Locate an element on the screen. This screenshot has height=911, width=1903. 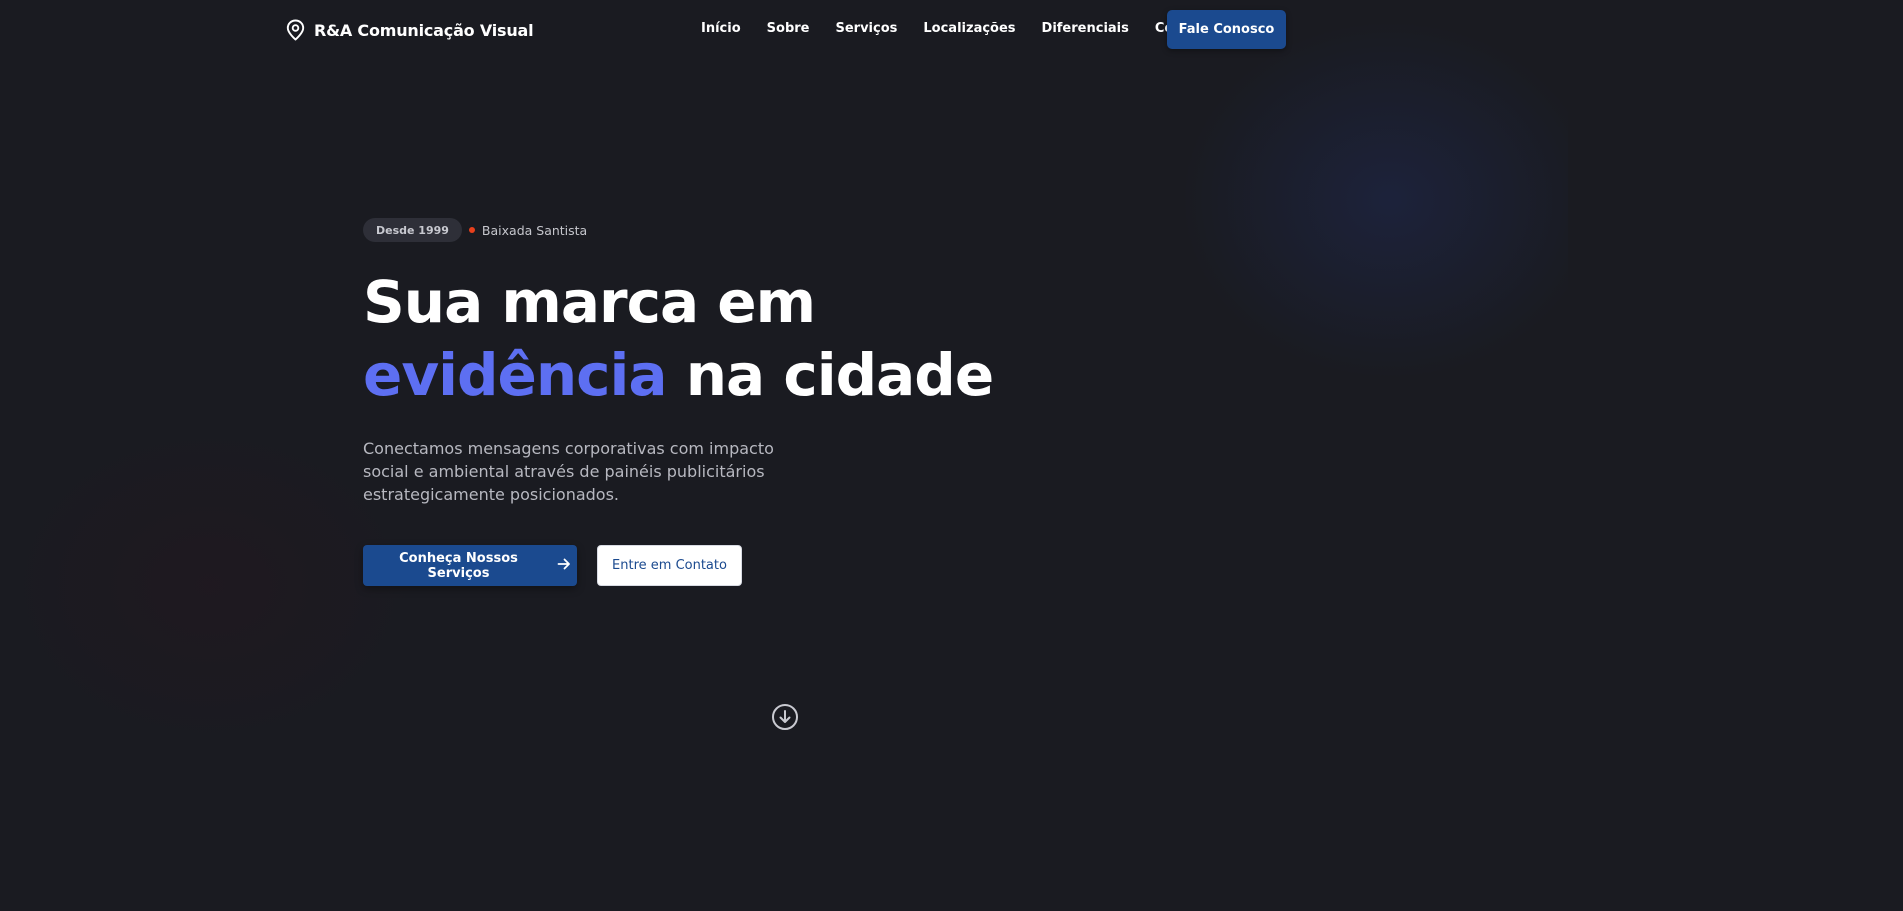
nav-link-sobre: Sobre is located at coordinates (788, 28).